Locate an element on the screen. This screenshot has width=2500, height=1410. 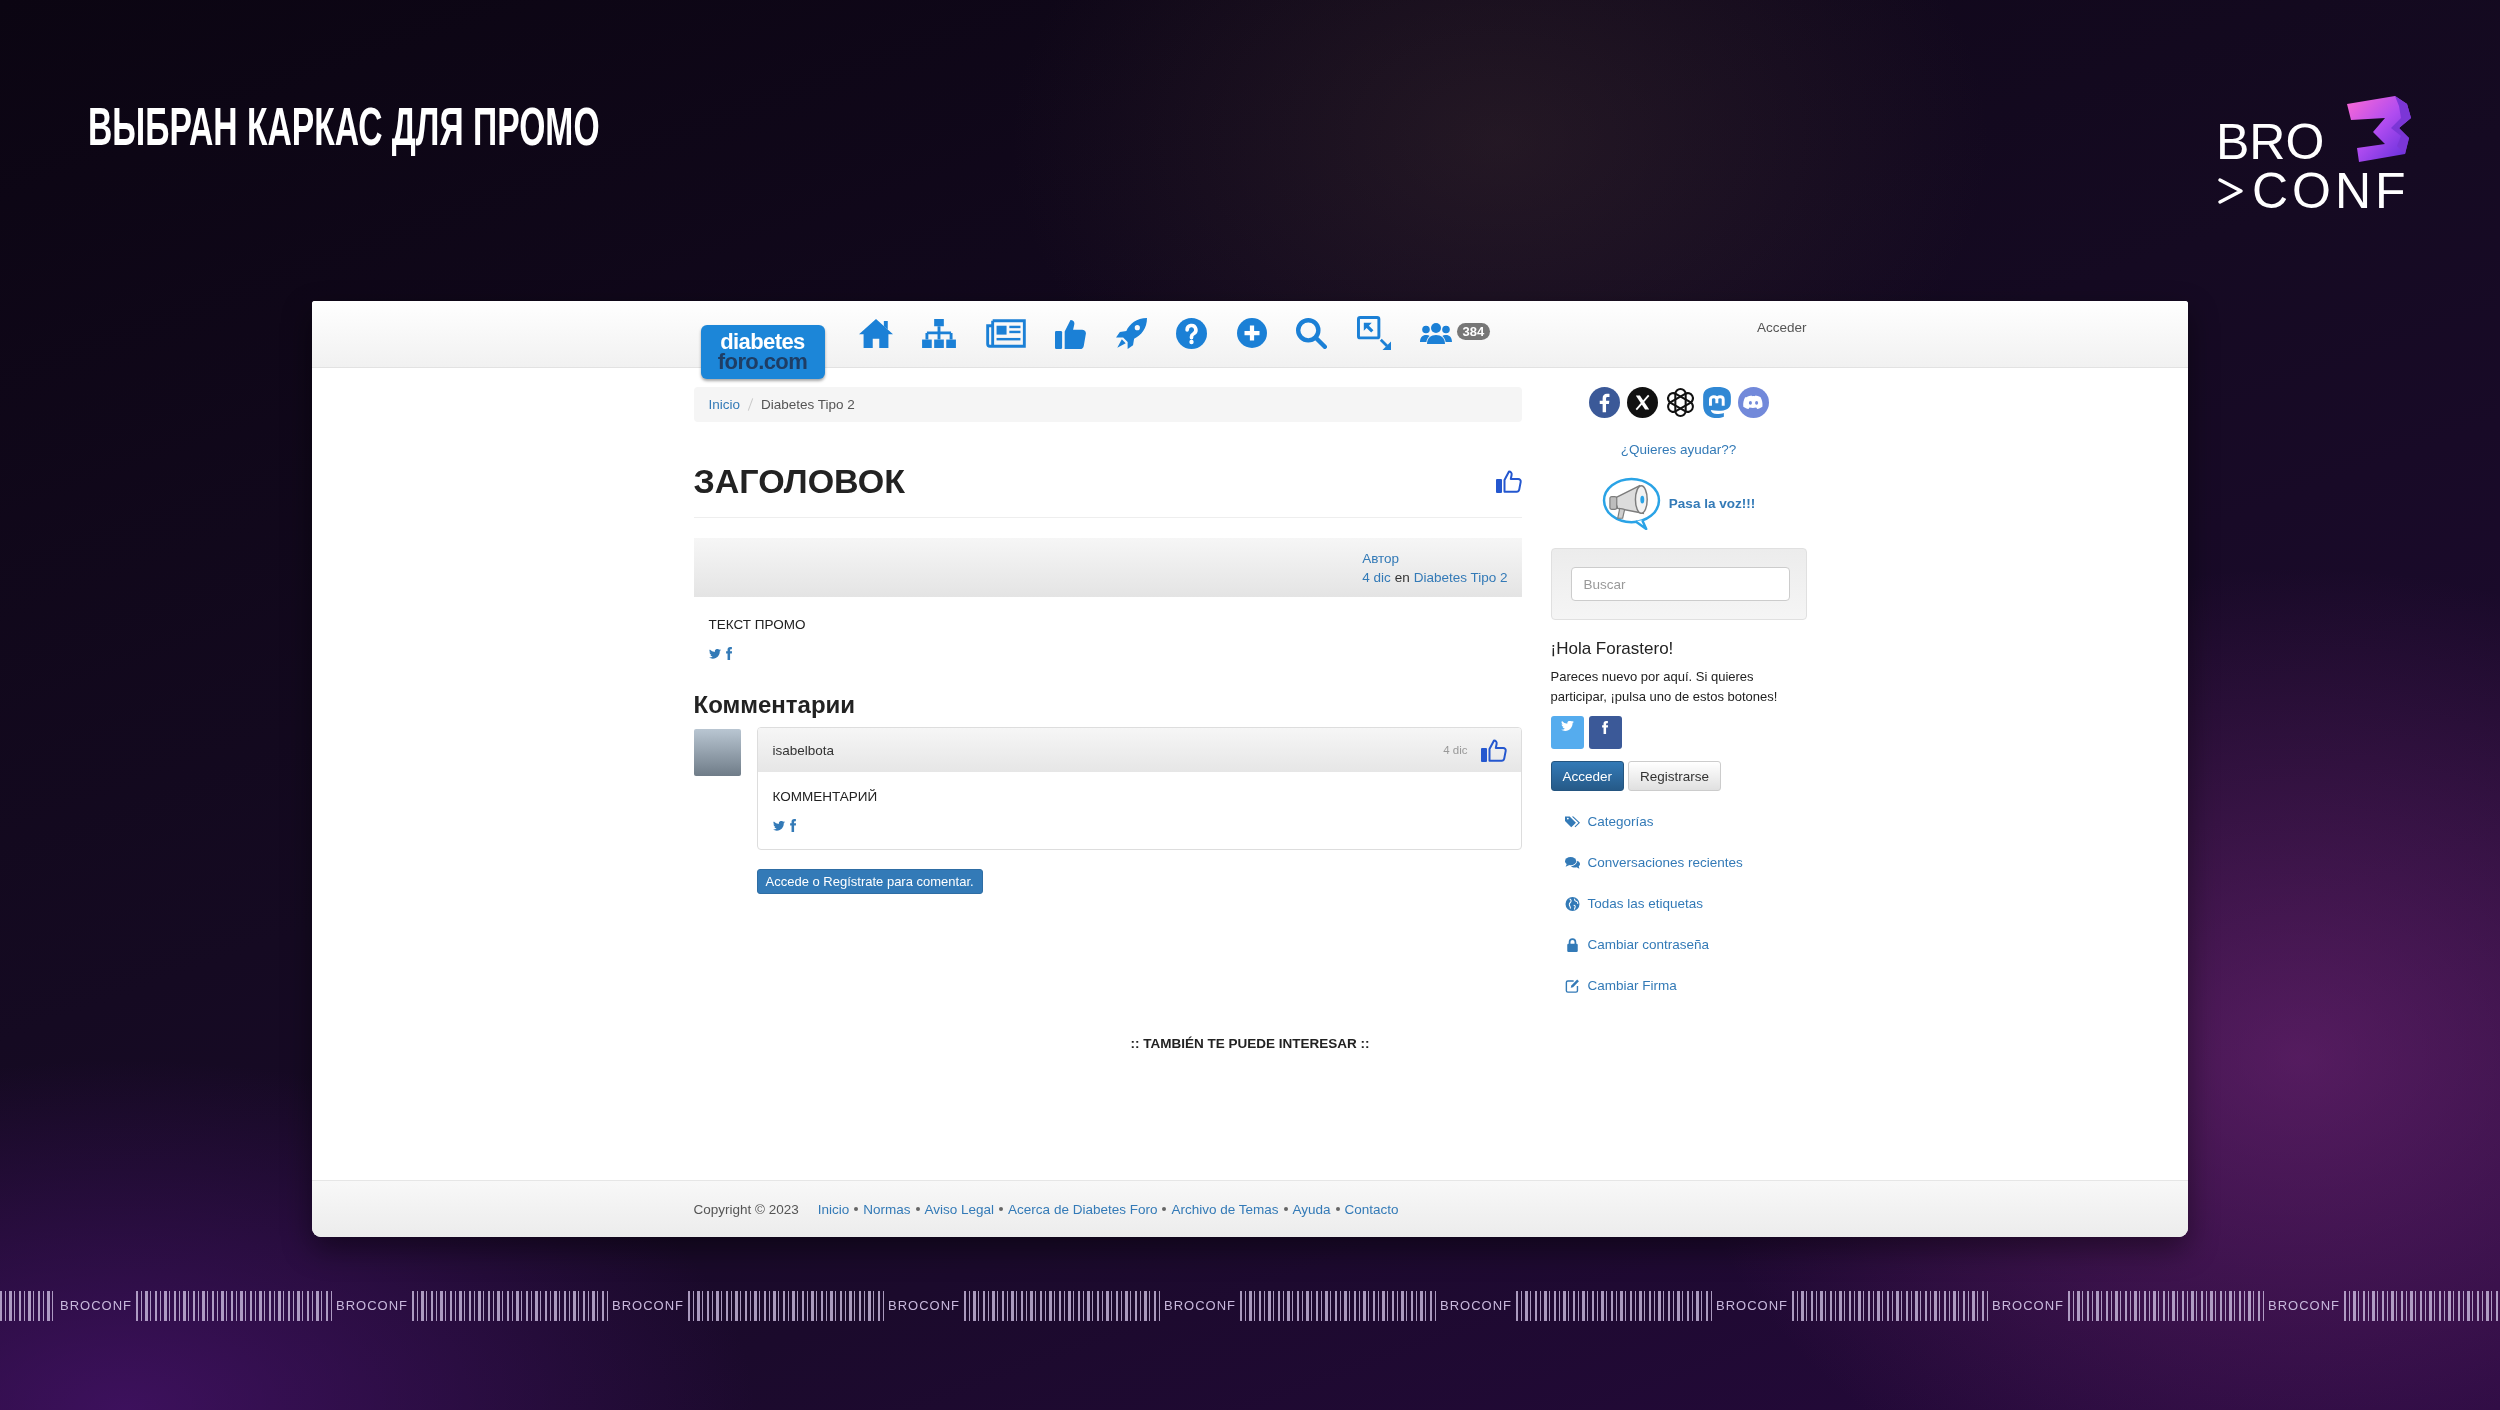
author-link: Автор is located at coordinates (1435, 558).